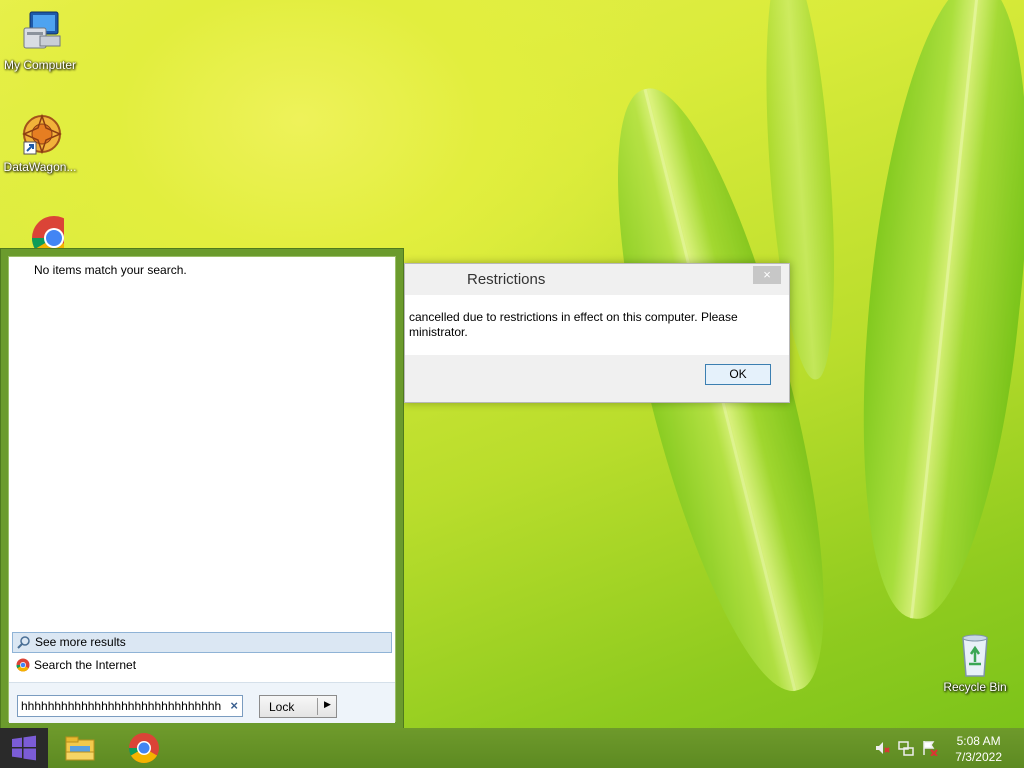 Image resolution: width=1024 pixels, height=771 pixels. I want to click on action-center-icon, so click(930, 748).